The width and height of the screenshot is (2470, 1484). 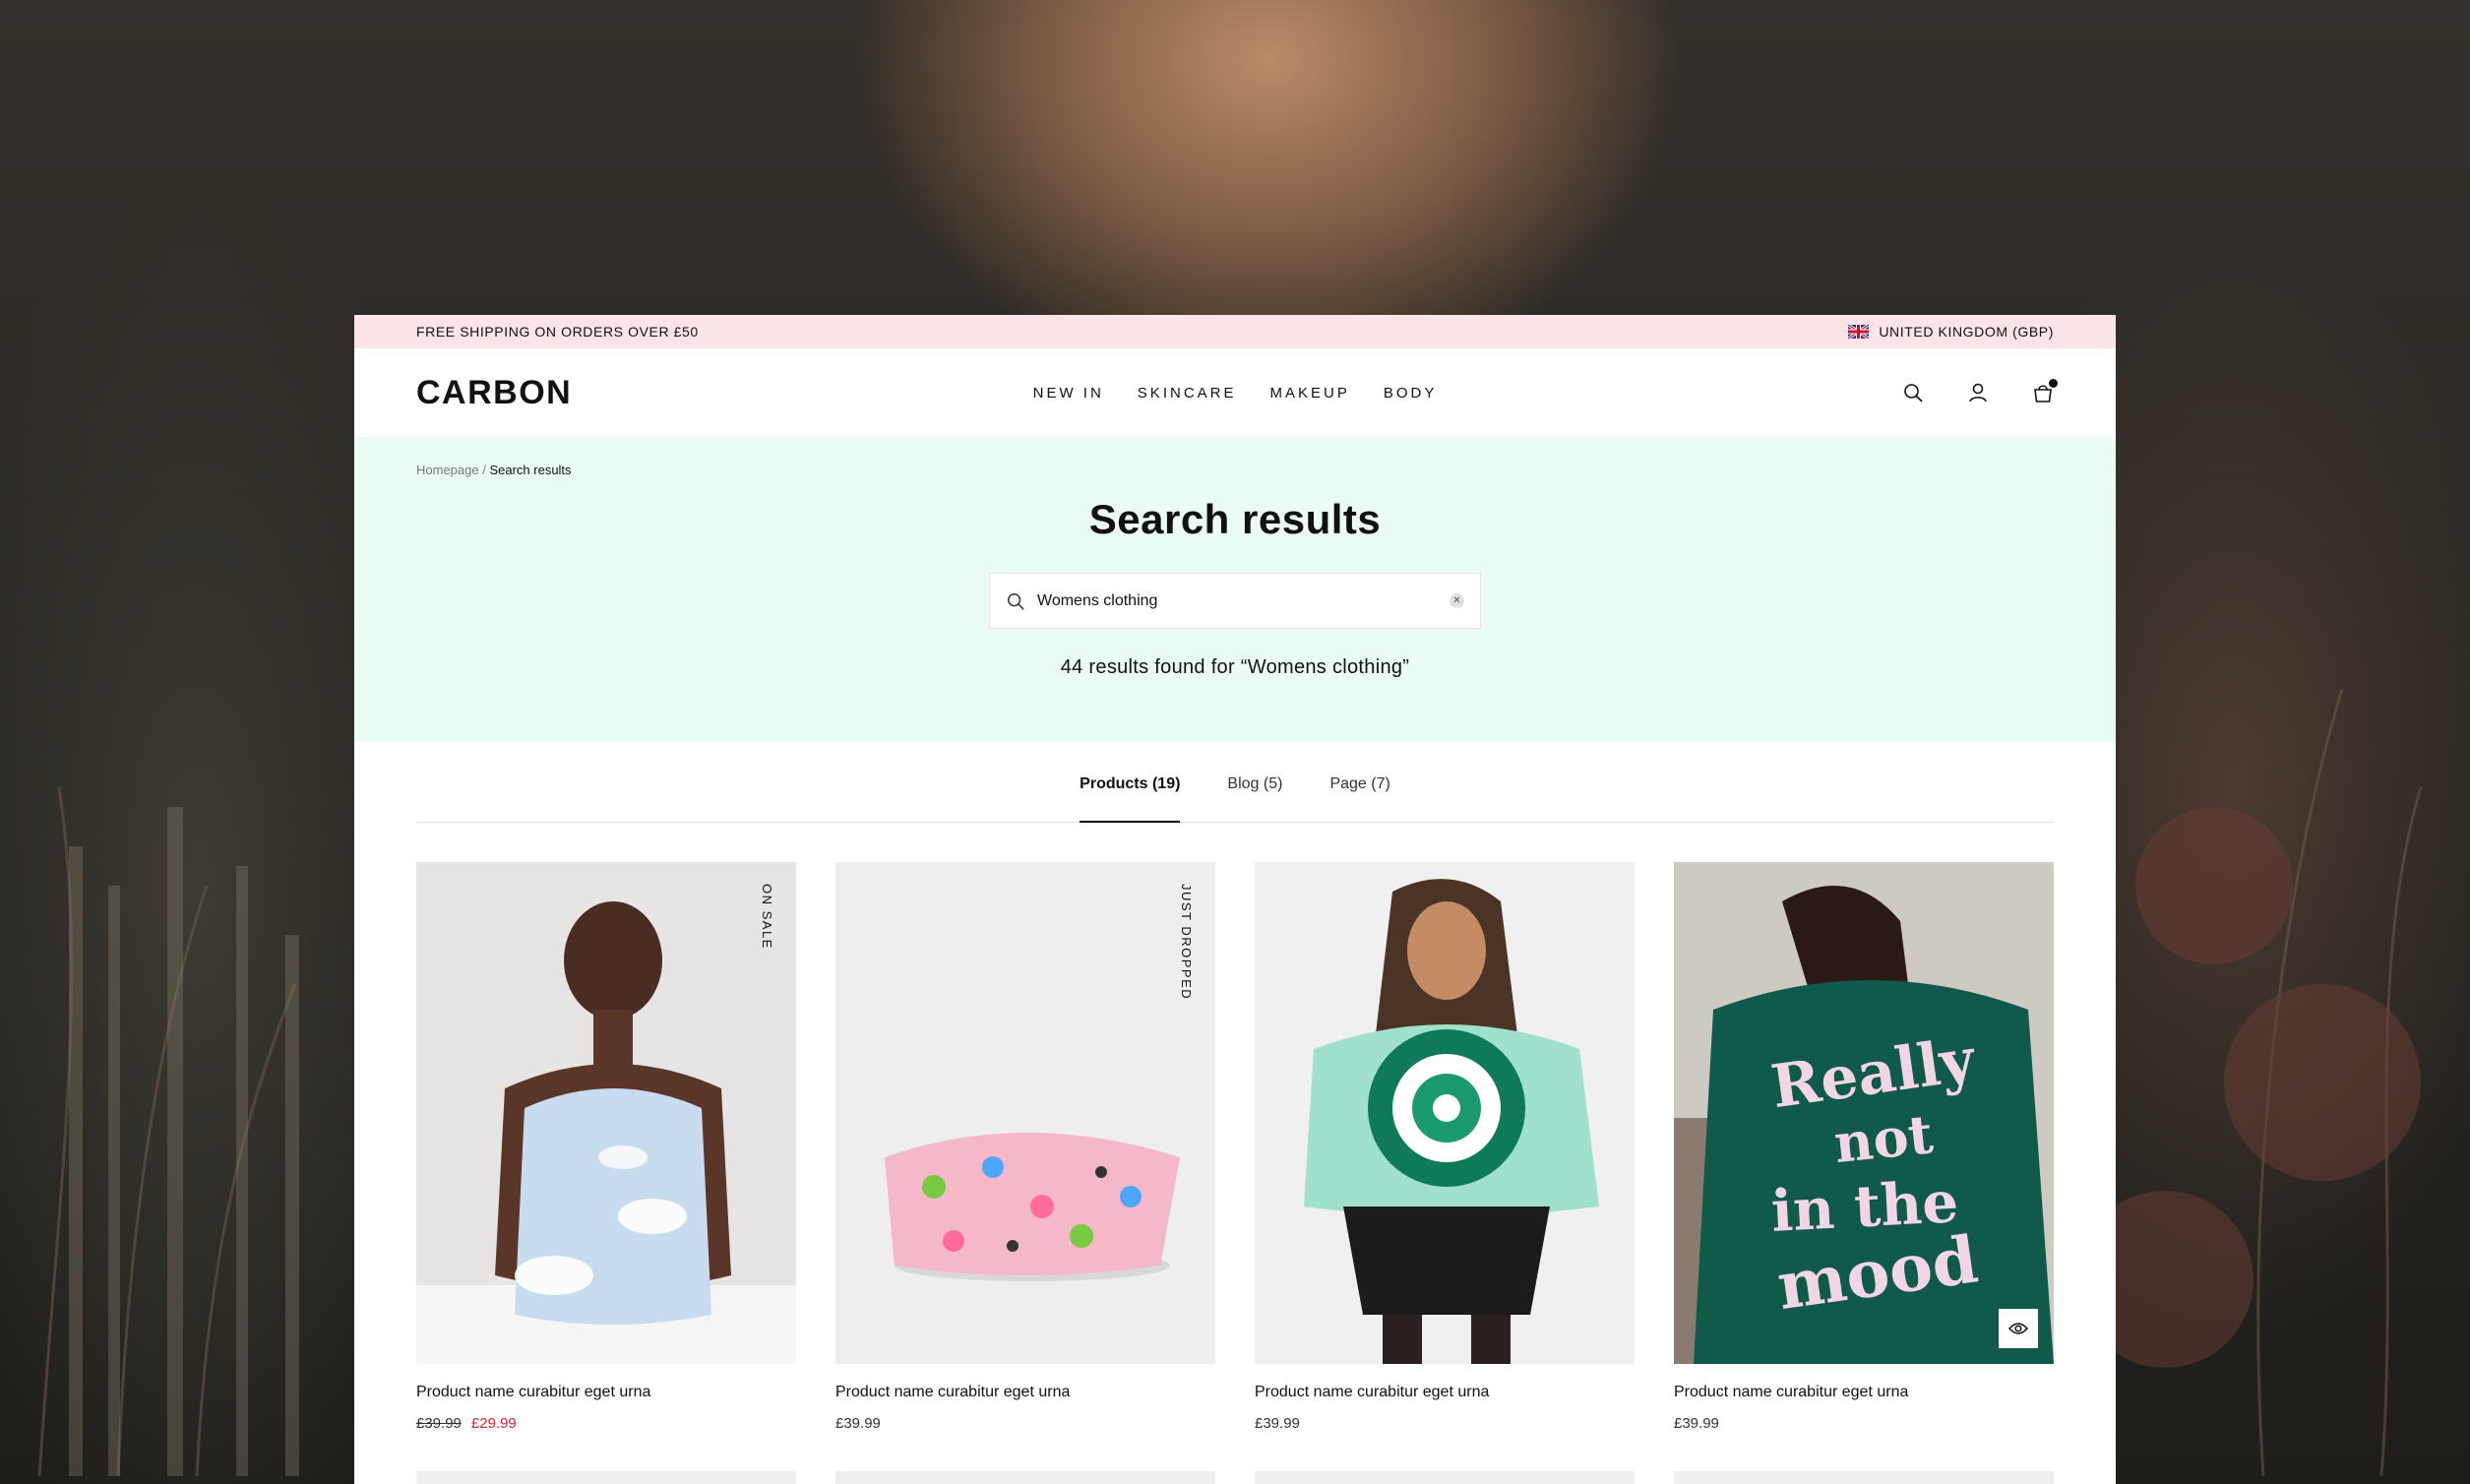 I want to click on quick-view-button, so click(x=2018, y=1328).